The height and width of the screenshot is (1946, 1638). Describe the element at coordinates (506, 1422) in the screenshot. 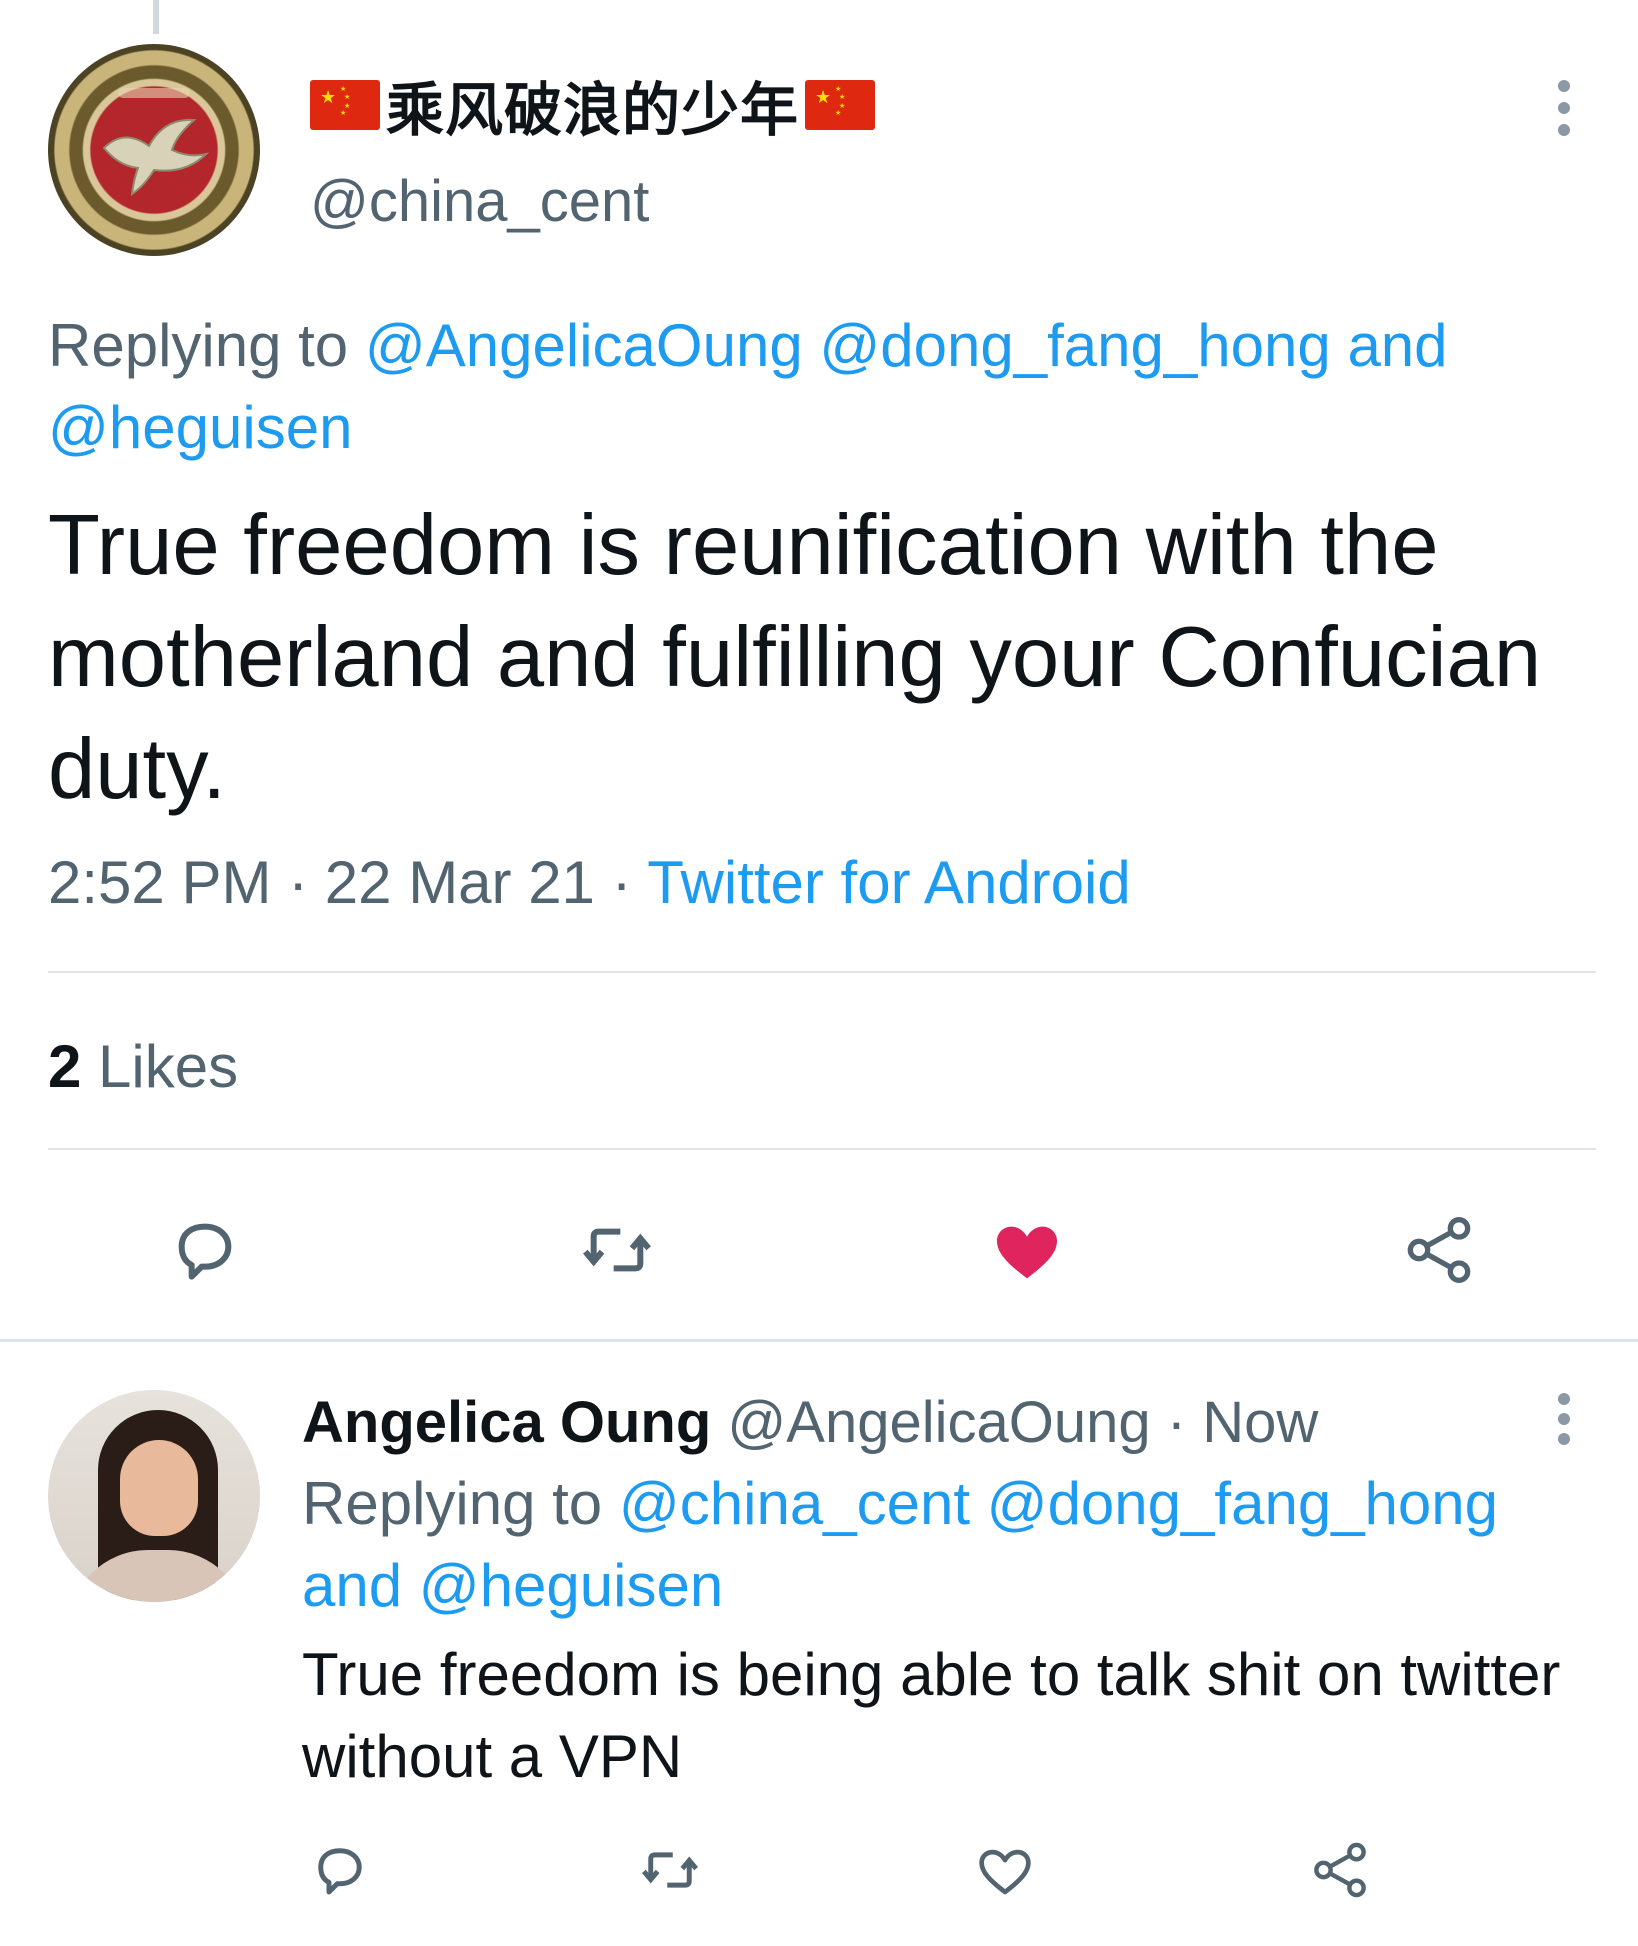

I see `reply-author-name: Angelica Oung` at that location.